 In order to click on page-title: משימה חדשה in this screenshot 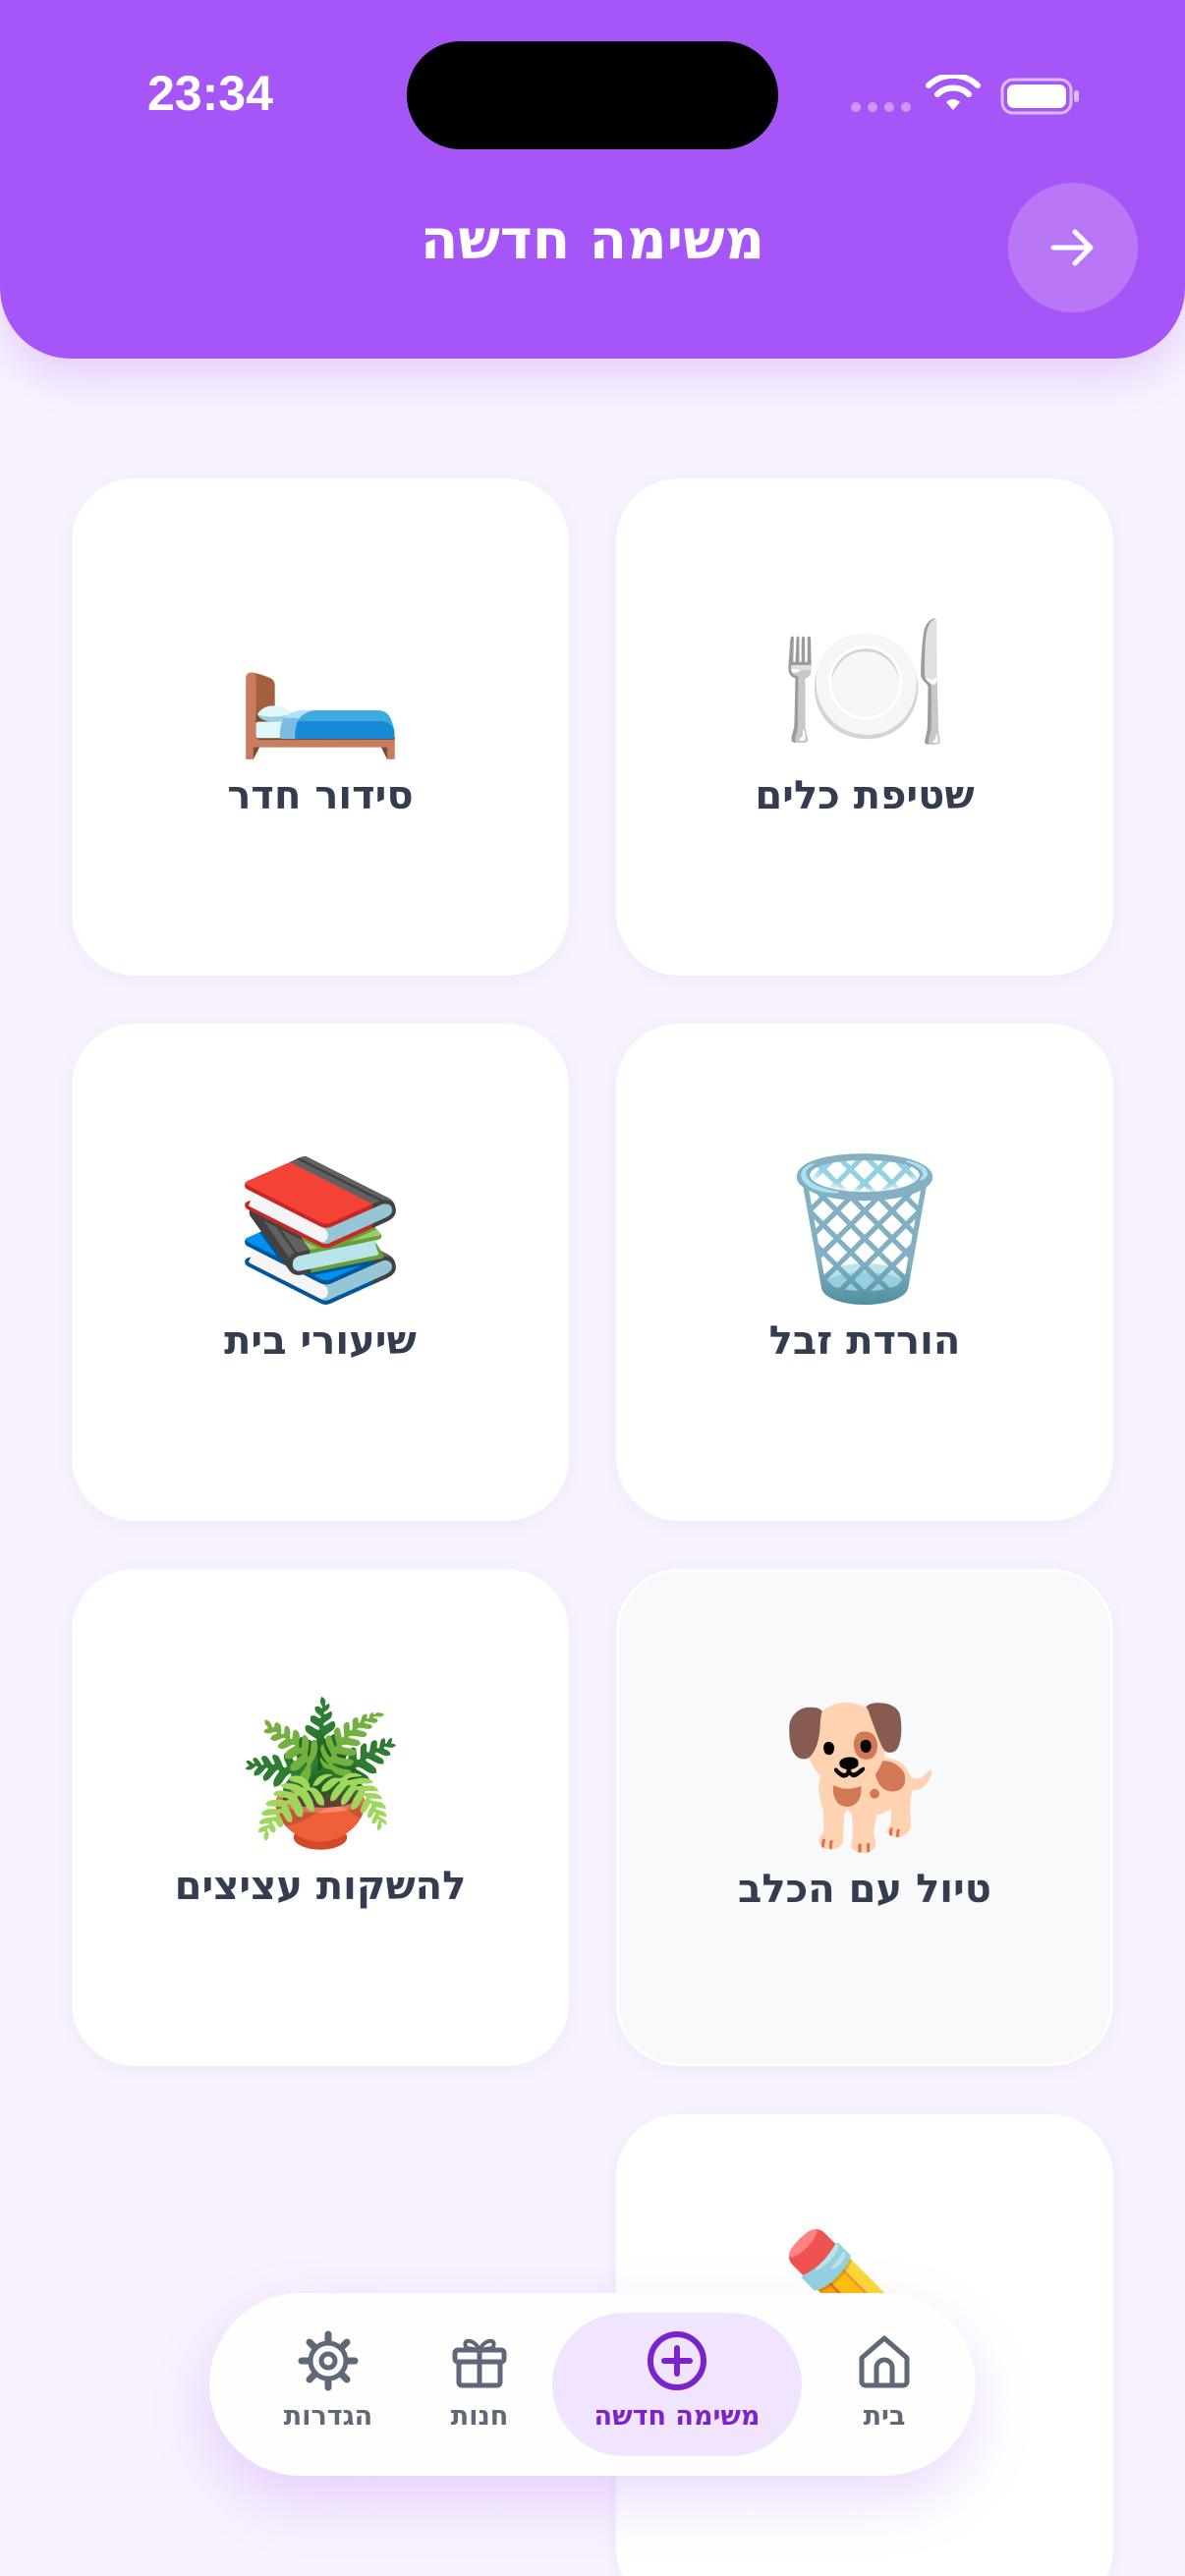, I will do `click(592, 240)`.